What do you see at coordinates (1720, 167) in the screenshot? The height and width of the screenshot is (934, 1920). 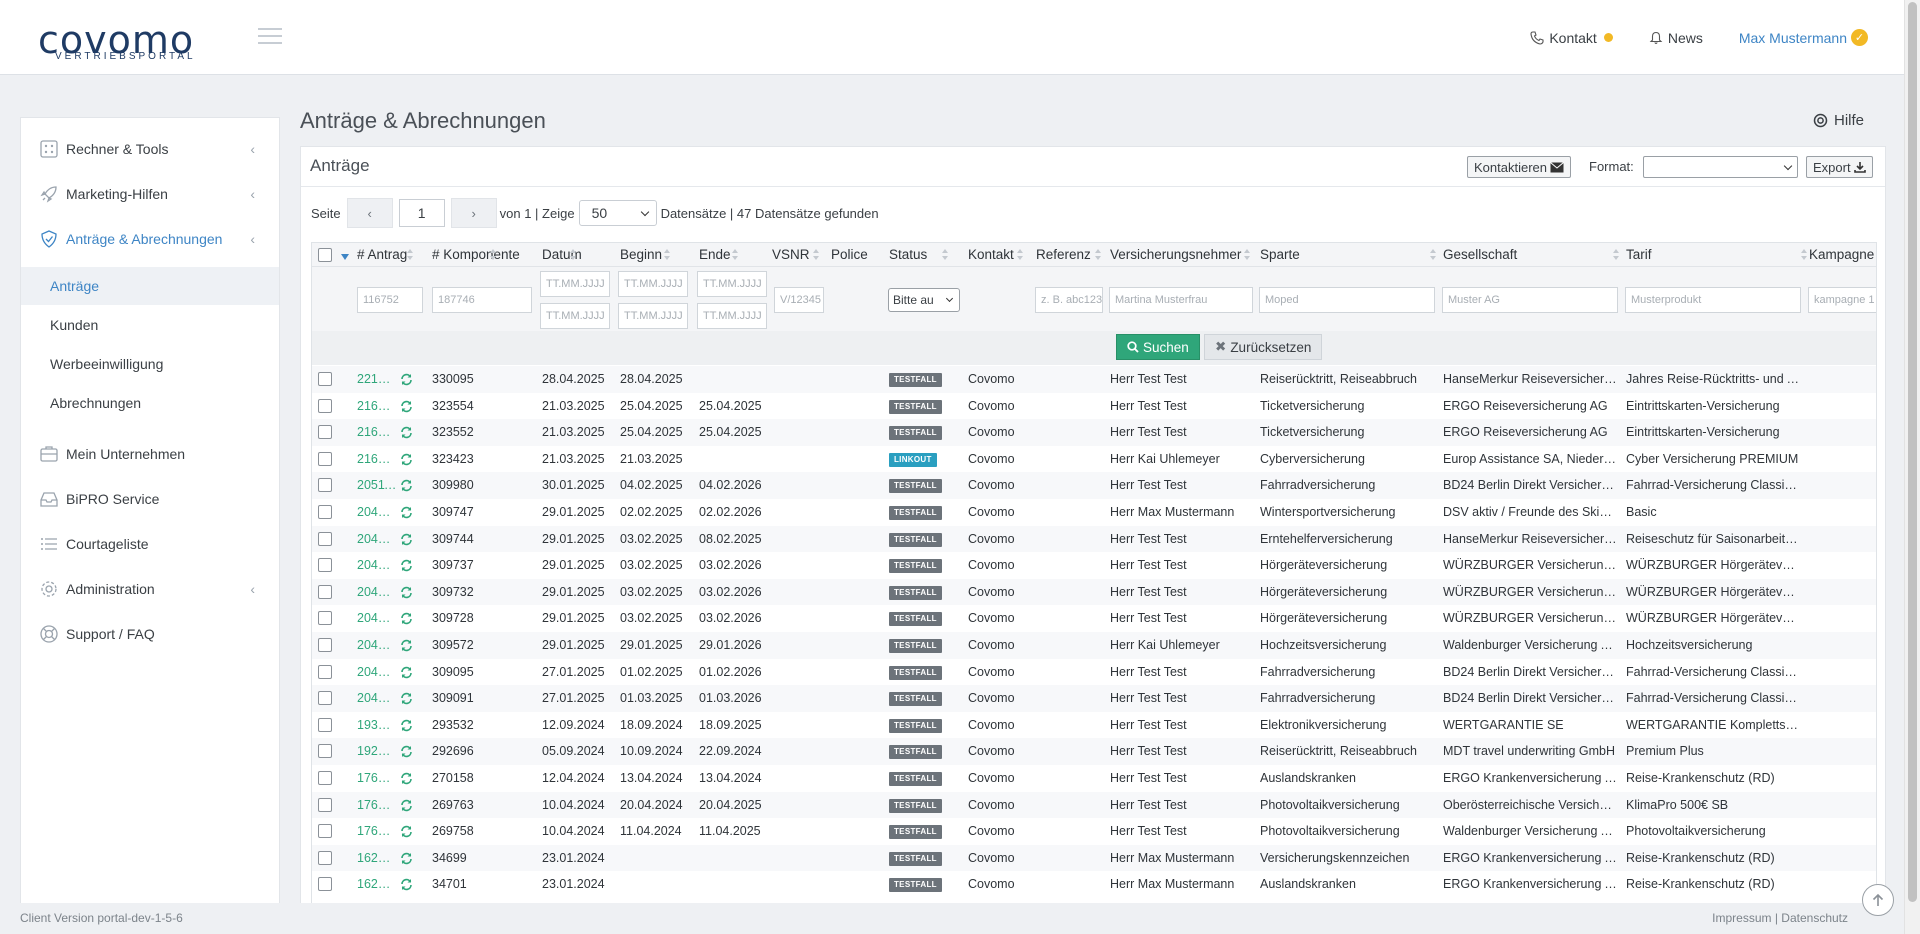 I see `format-select` at bounding box center [1720, 167].